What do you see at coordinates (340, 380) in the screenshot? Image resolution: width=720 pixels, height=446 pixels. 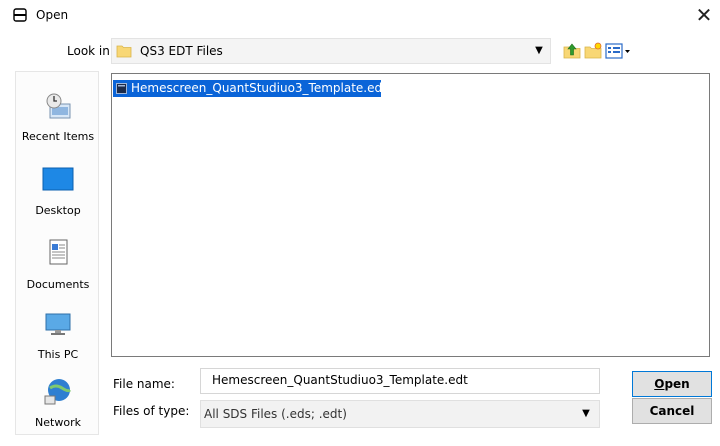 I see `file-name-value: Hemescreen_QuantStudiuo3_Template.edt` at bounding box center [340, 380].